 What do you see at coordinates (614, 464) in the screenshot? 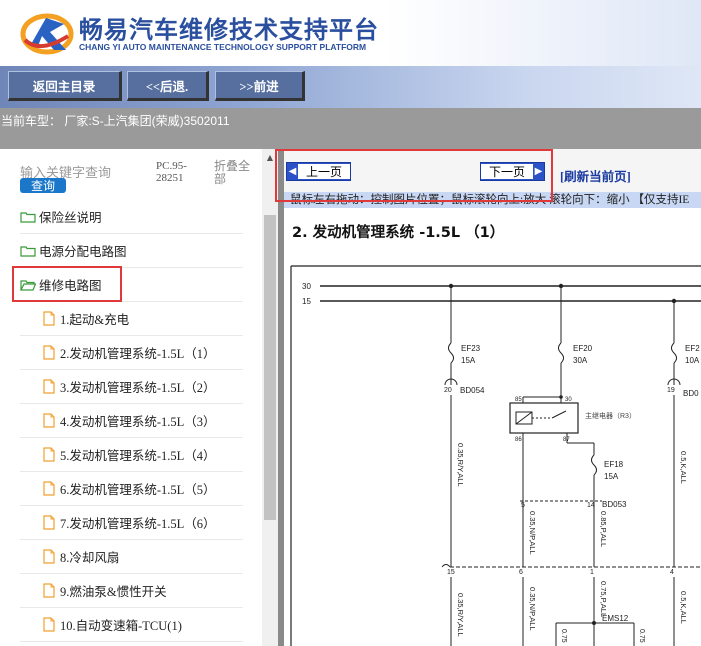
I see `fuse-ef18-name: EF18` at bounding box center [614, 464].